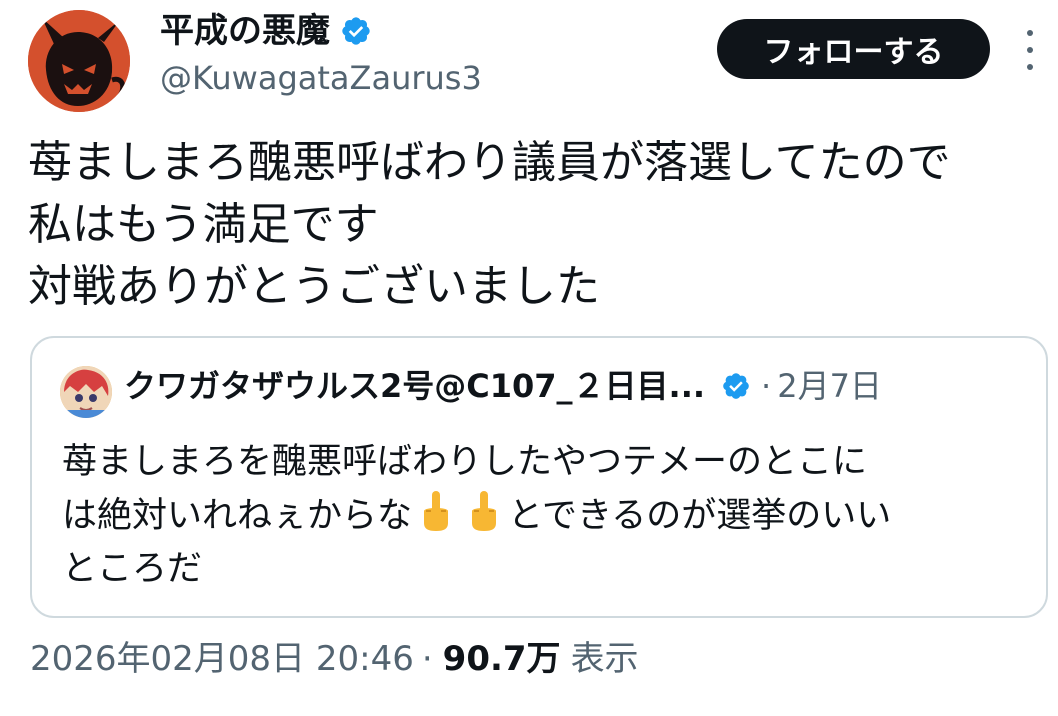  Describe the element at coordinates (604, 659) in the screenshot. I see `views-label: 表示` at that location.